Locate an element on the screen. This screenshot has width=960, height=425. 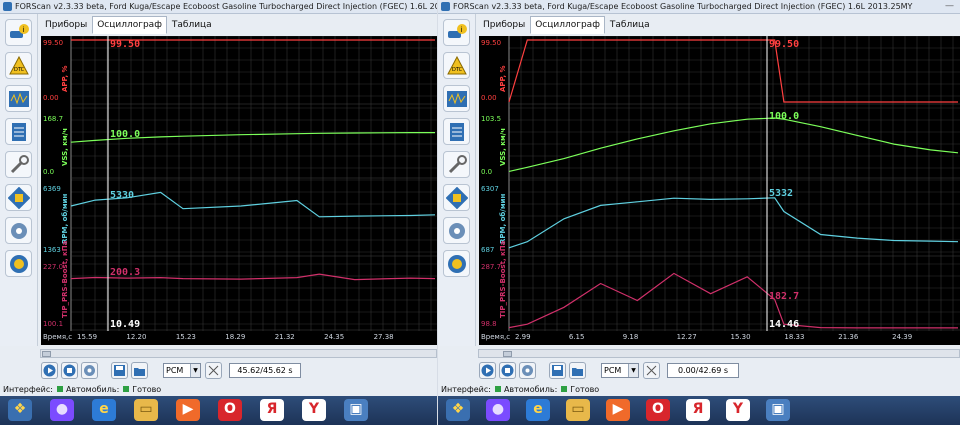
cursor-value-tip: 182.7 is located at coordinates (784, 296).